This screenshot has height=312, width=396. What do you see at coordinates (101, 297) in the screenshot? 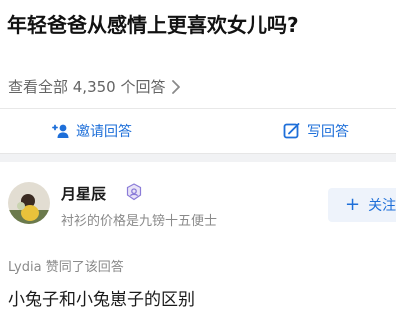
I see `answer-excerpt: 小兔子和小兔崽子的区别` at bounding box center [101, 297].